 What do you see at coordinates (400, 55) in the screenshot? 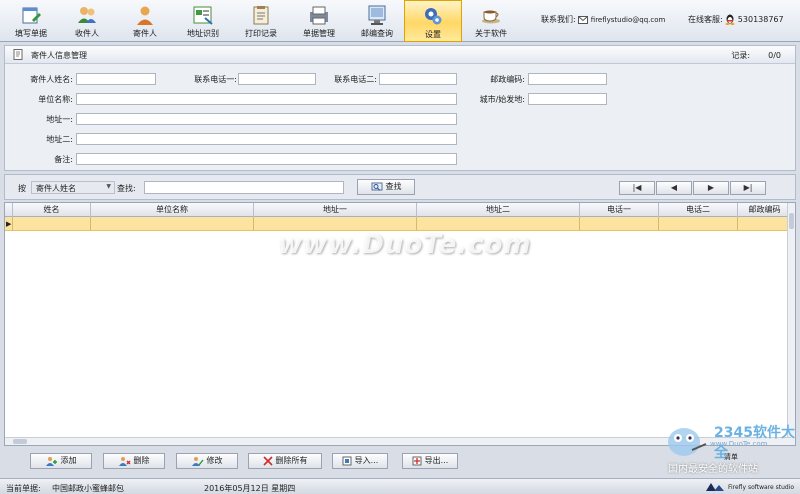
I see `panel-header: 寄件人信息管理 记录: 0/0` at bounding box center [400, 55].